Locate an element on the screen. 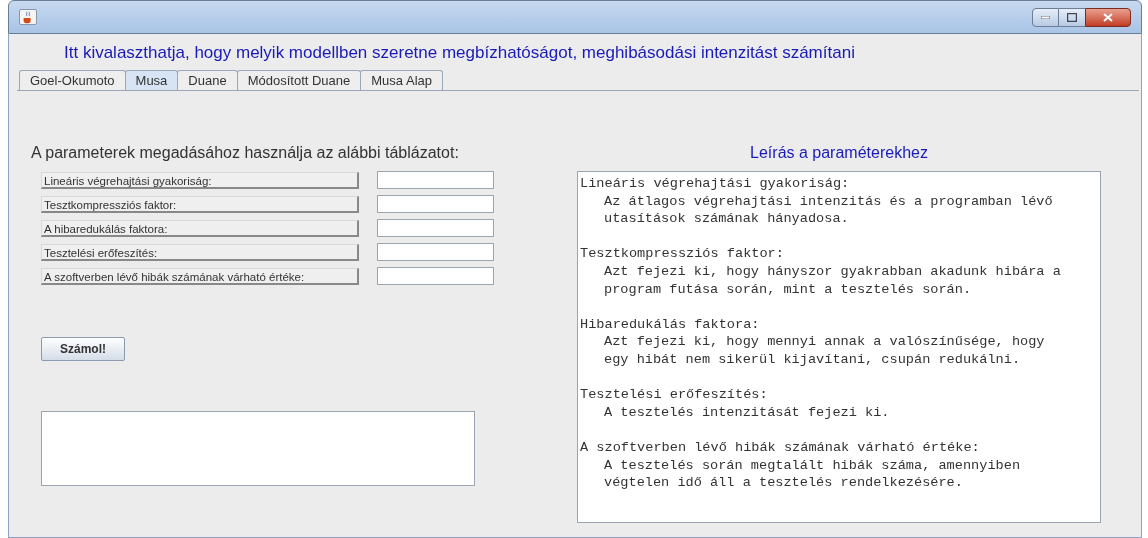 The width and height of the screenshot is (1148, 538). parameter-label: Tesztelési erőfeszítés: is located at coordinates (200, 252).